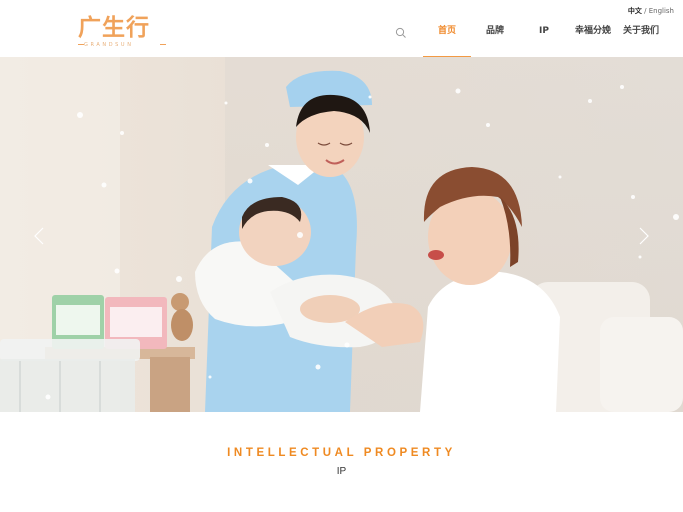 This screenshot has width=683, height=512. Describe the element at coordinates (40, 236) in the screenshot. I see `chevron-left-icon` at that location.